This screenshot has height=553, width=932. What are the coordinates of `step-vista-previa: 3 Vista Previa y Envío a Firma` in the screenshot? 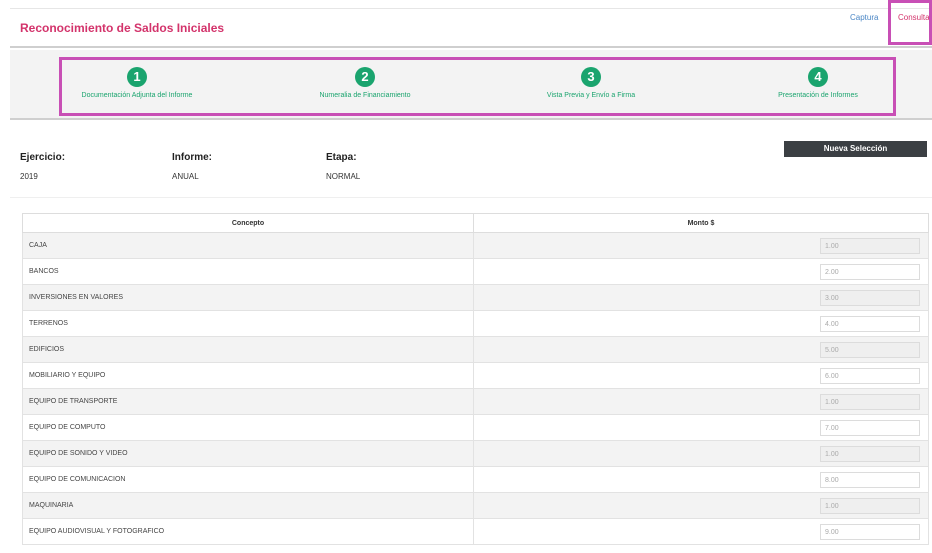 It's located at (591, 83).